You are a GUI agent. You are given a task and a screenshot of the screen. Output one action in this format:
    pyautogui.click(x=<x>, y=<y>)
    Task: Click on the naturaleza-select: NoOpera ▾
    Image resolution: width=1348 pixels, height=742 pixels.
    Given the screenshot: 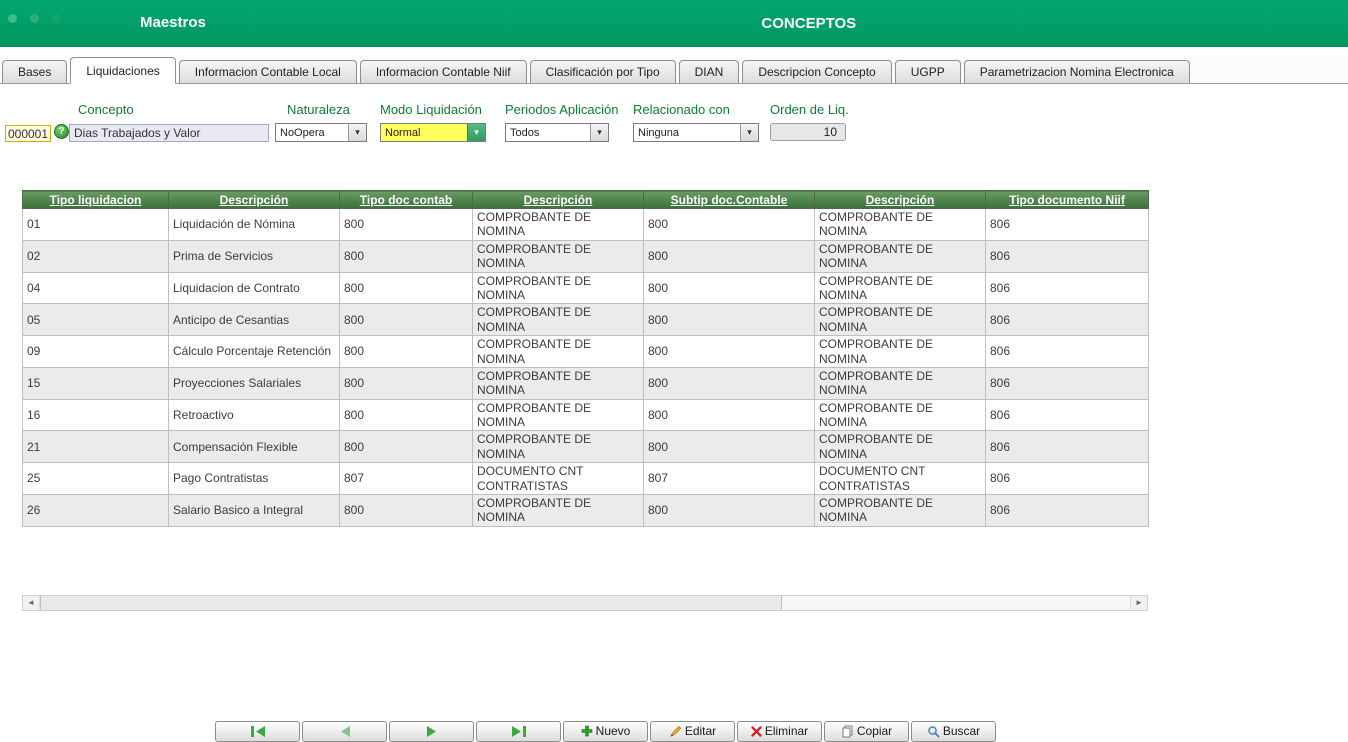 What is the action you would take?
    pyautogui.click(x=321, y=132)
    